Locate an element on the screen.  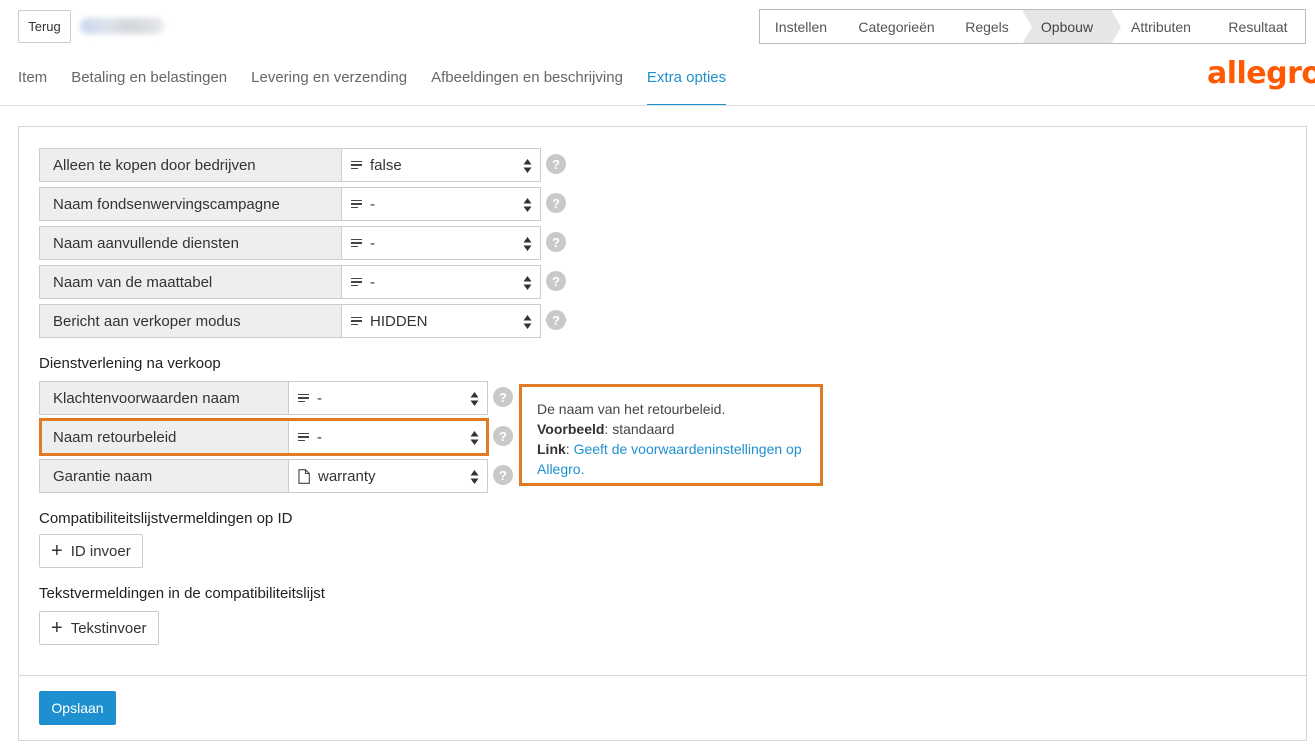
tooltip-example: Voorbeeld: standaard is located at coordinates (671, 429).